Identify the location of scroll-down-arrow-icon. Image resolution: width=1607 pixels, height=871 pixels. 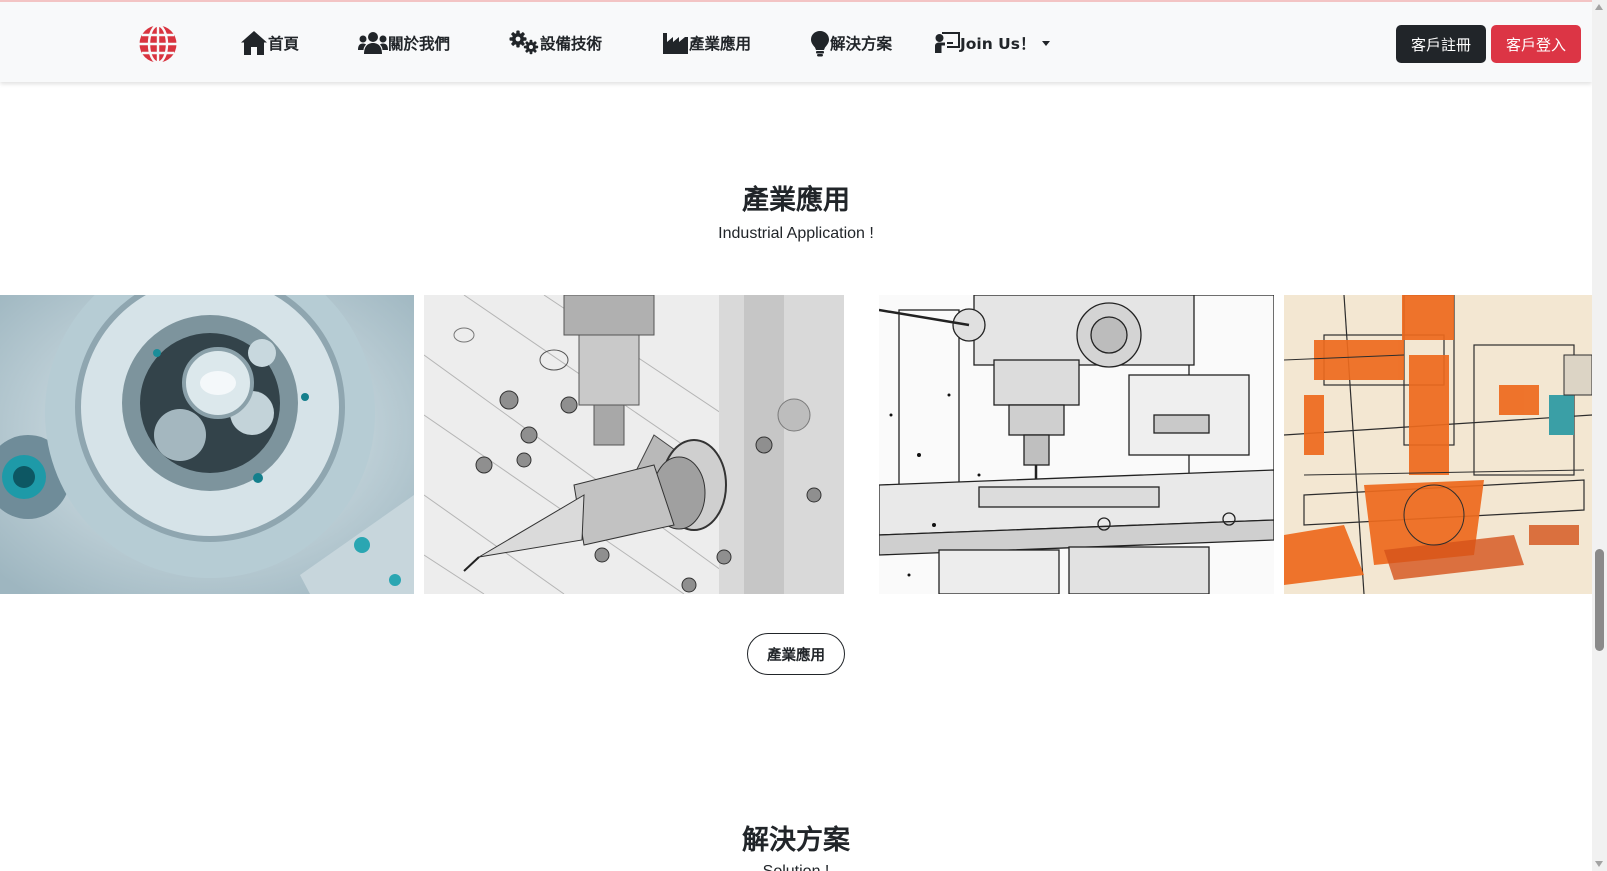
(1599, 864).